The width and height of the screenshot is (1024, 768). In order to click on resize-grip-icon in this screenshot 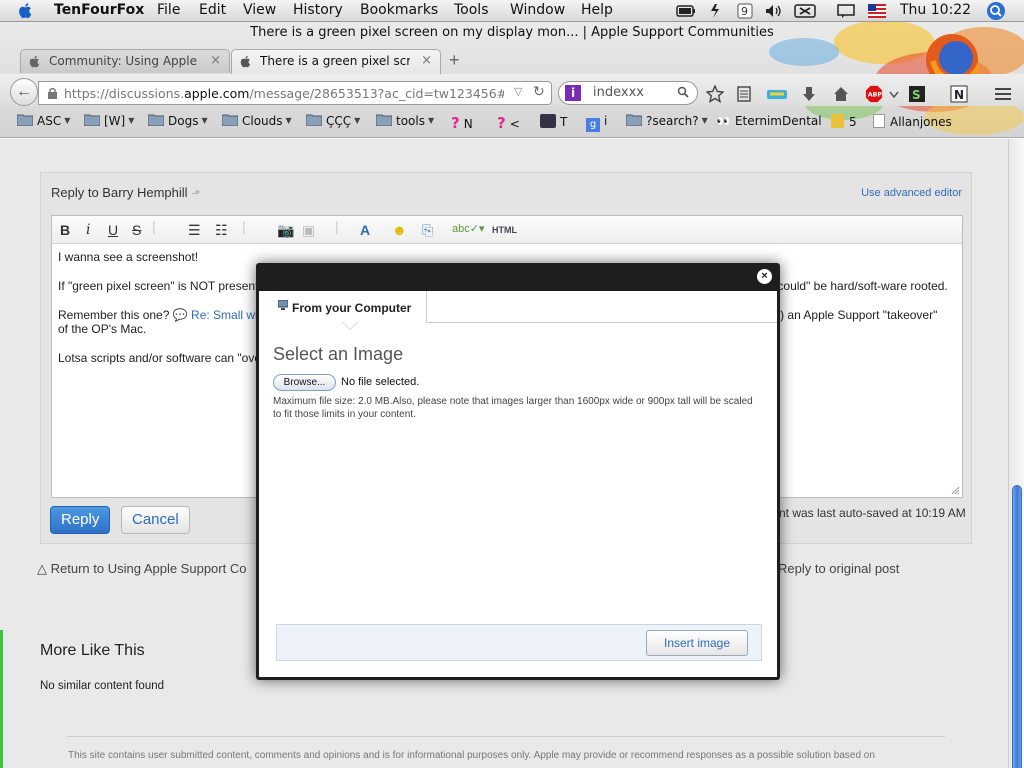, I will do `click(955, 490)`.